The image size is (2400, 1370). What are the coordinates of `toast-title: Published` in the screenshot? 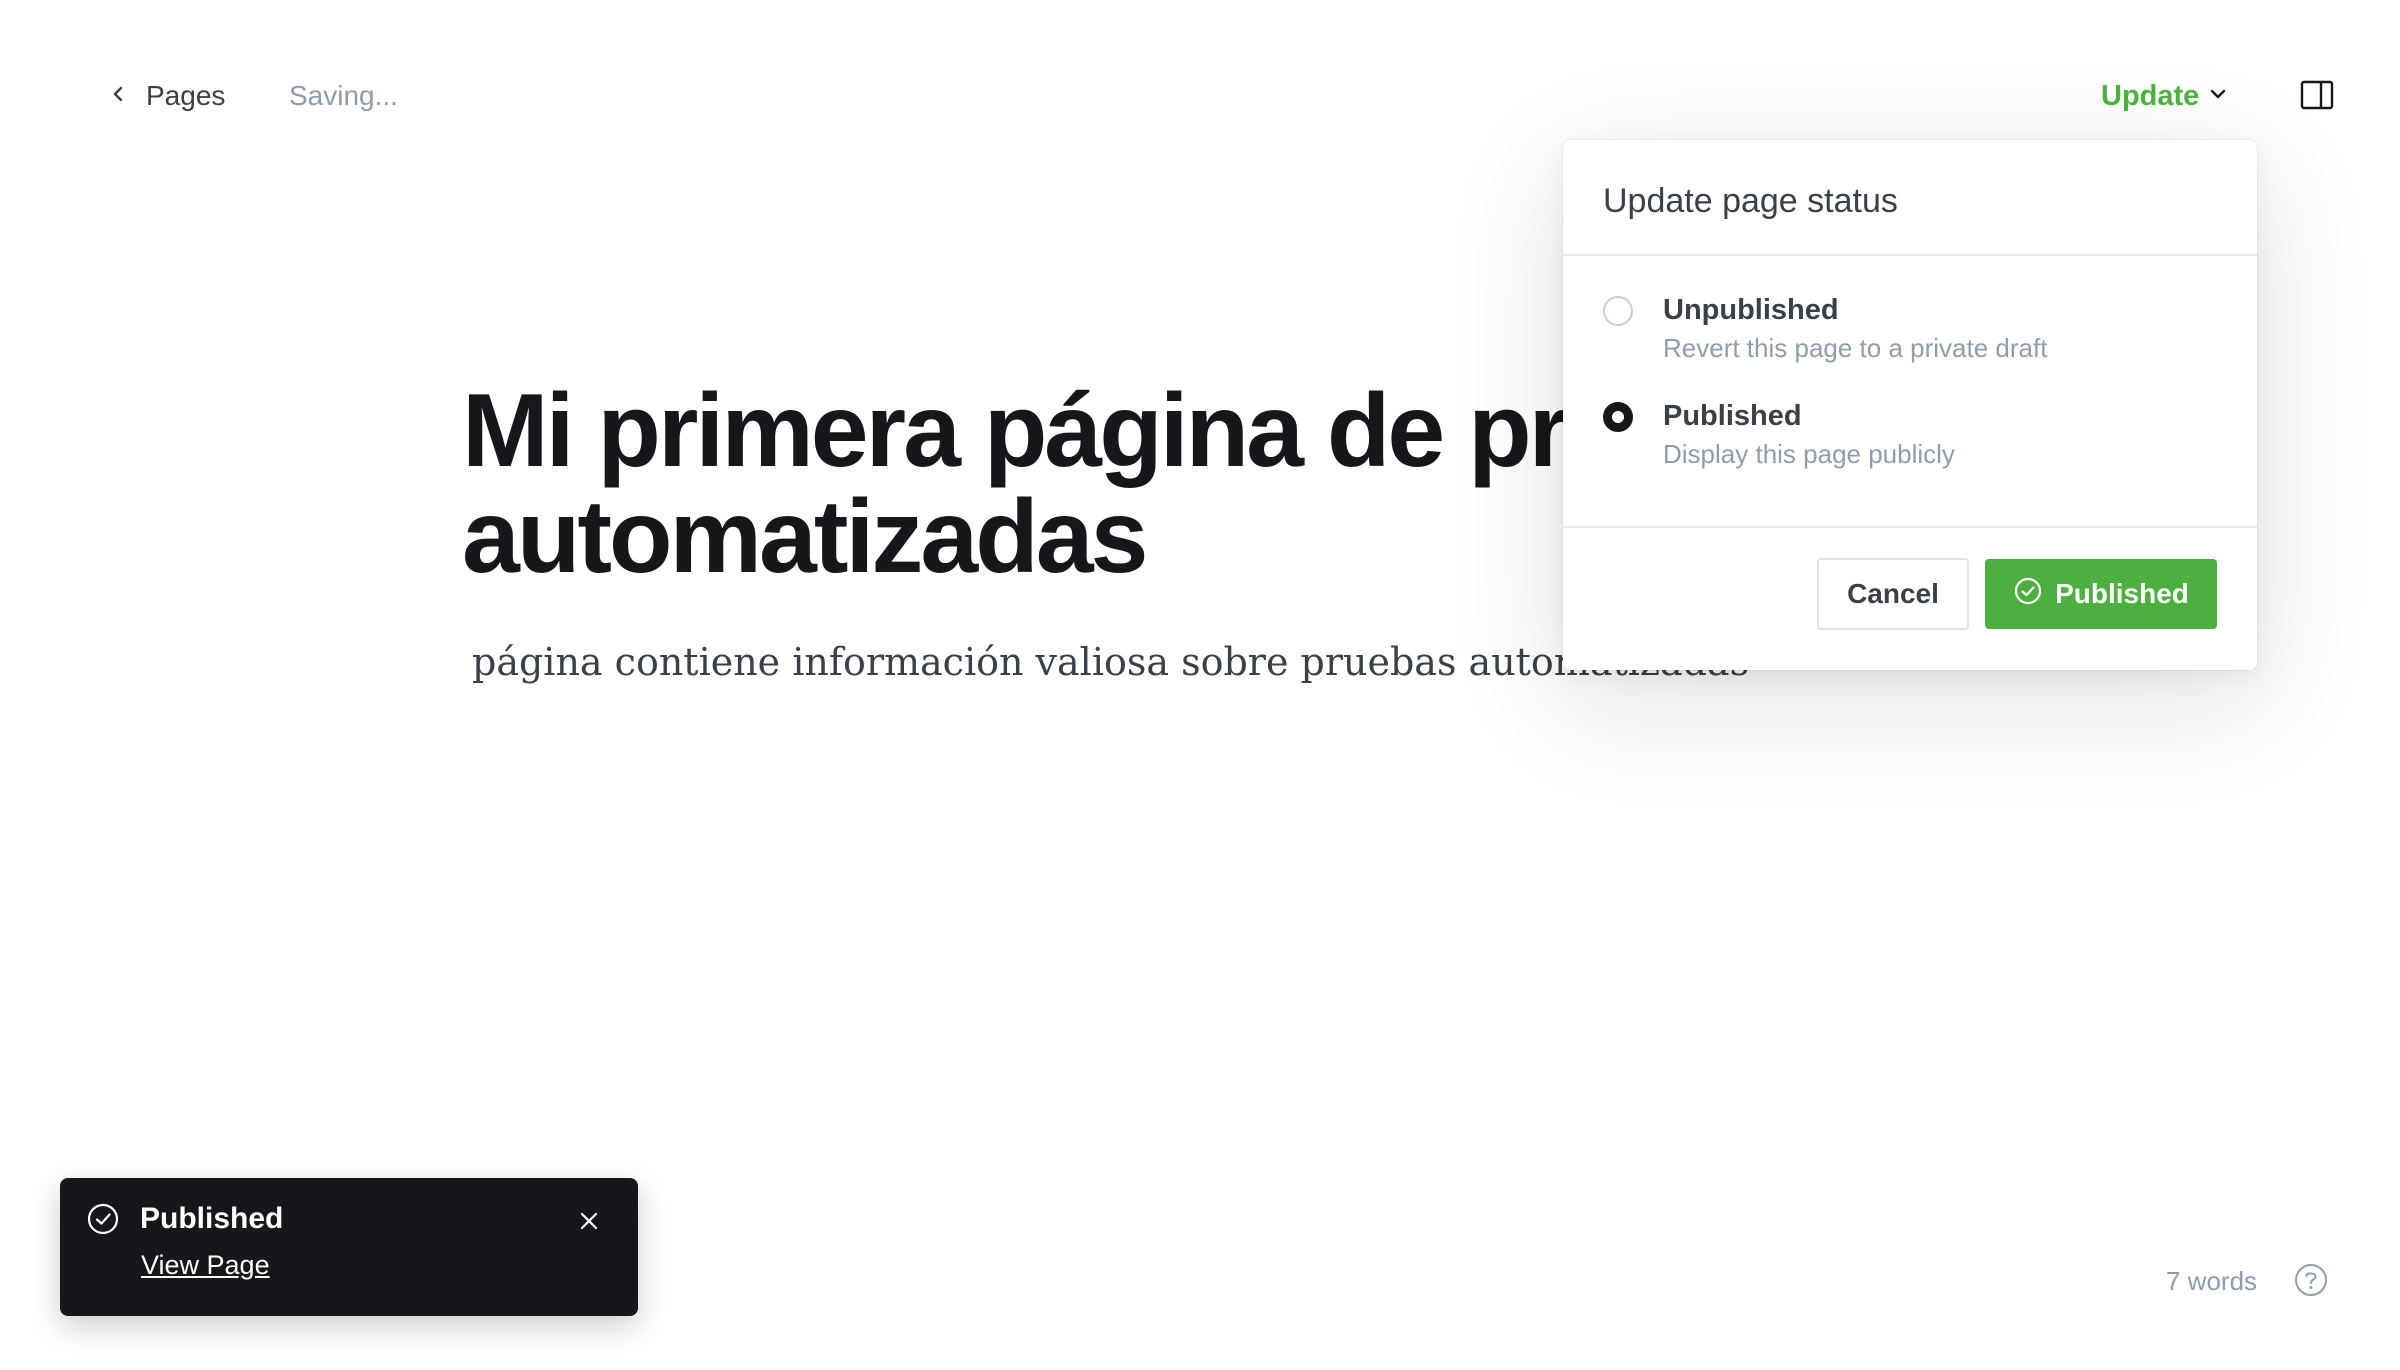 It's located at (212, 1218).